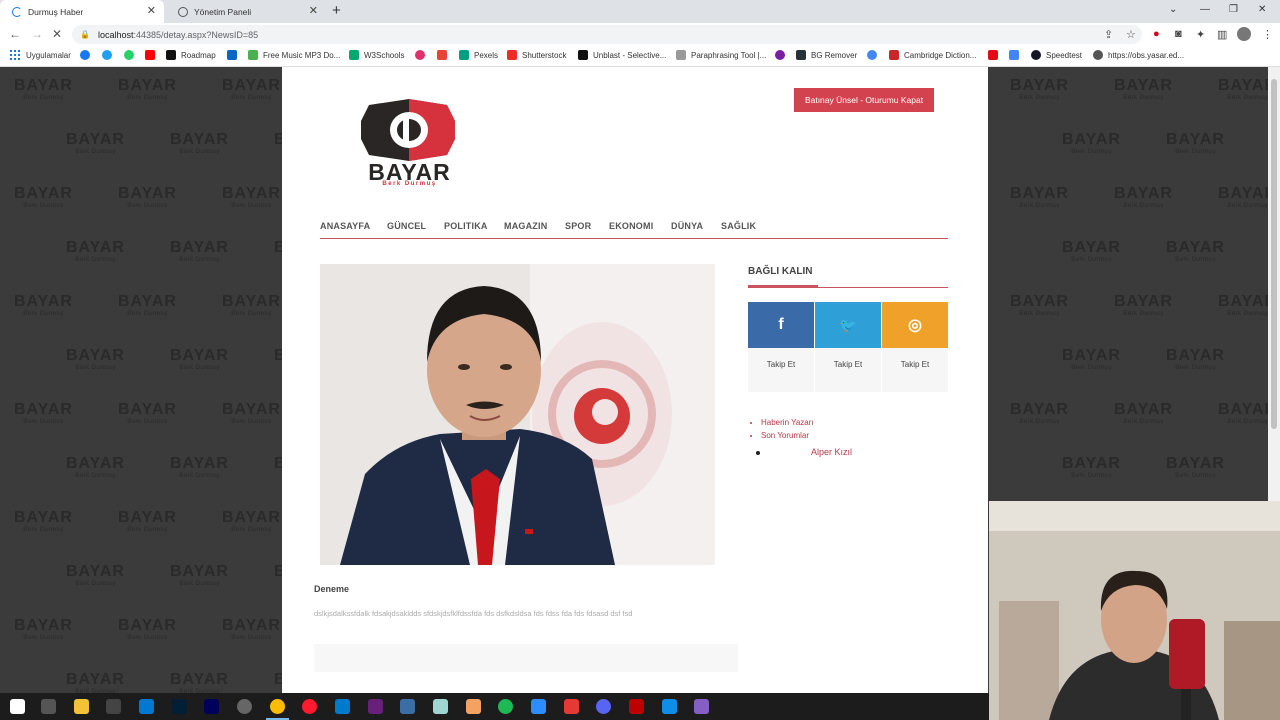 The height and width of the screenshot is (720, 1280). Describe the element at coordinates (525, 226) in the screenshot. I see `nav-magazin: MAGAZIN` at that location.